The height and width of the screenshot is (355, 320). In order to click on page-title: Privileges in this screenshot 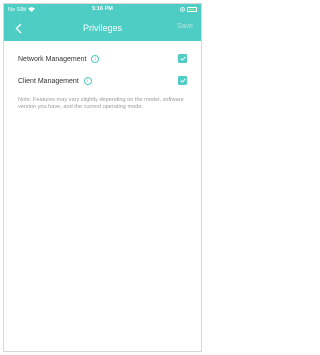, I will do `click(102, 28)`.